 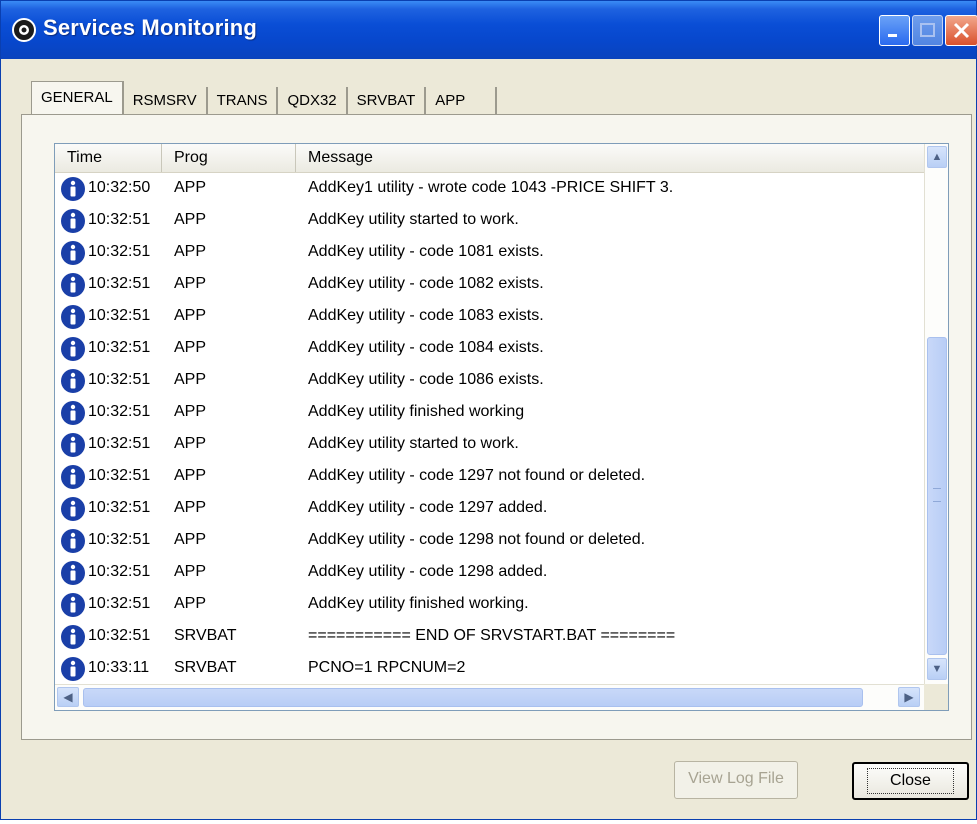 I want to click on column-header-prog: Prog, so click(x=229, y=158).